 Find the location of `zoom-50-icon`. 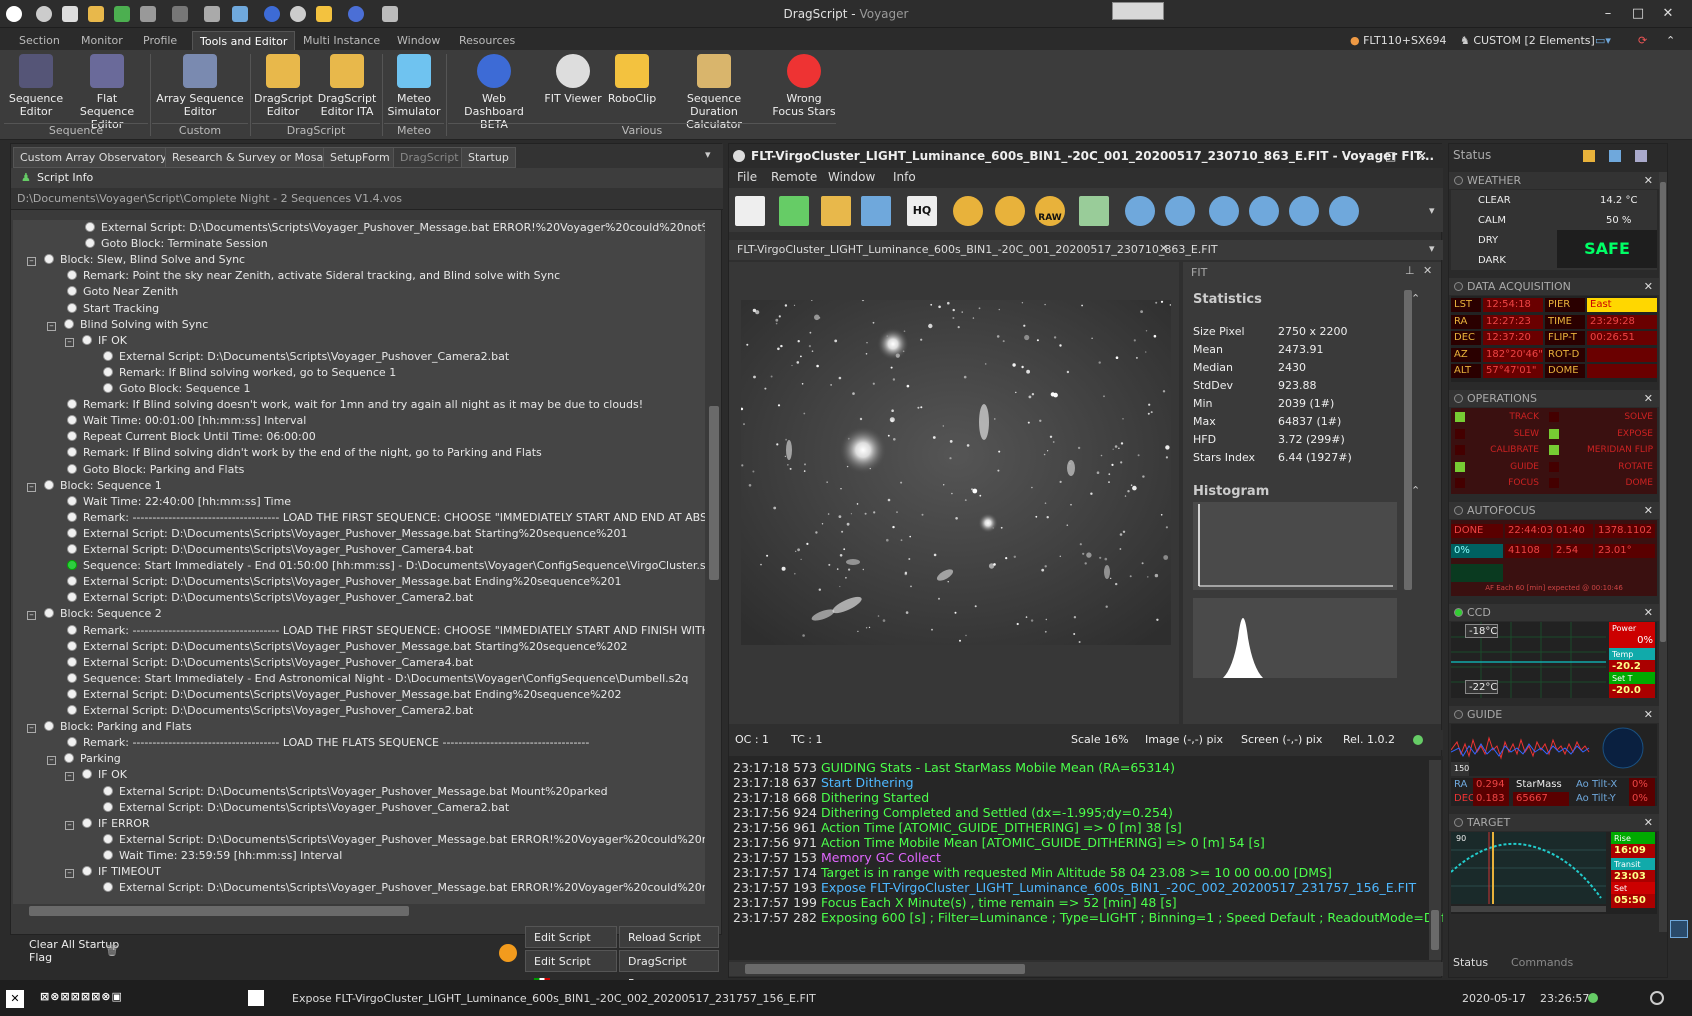

zoom-50-icon is located at coordinates (1264, 211).